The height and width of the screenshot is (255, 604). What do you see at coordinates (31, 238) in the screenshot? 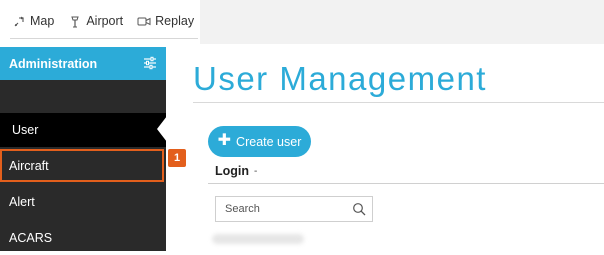
I see `sidebar-item-label: ACARS` at bounding box center [31, 238].